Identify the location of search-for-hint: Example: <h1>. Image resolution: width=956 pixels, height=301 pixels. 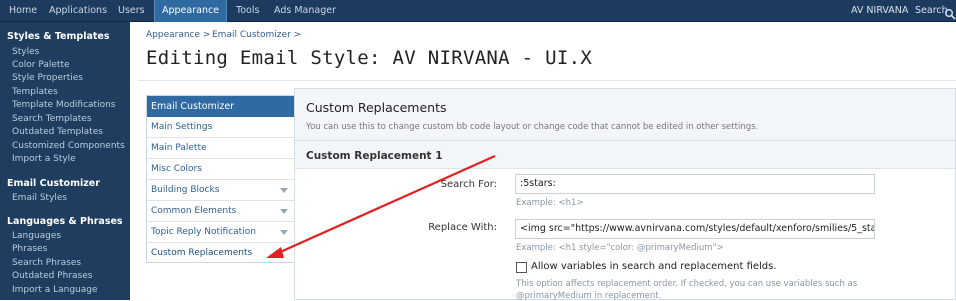
(550, 203).